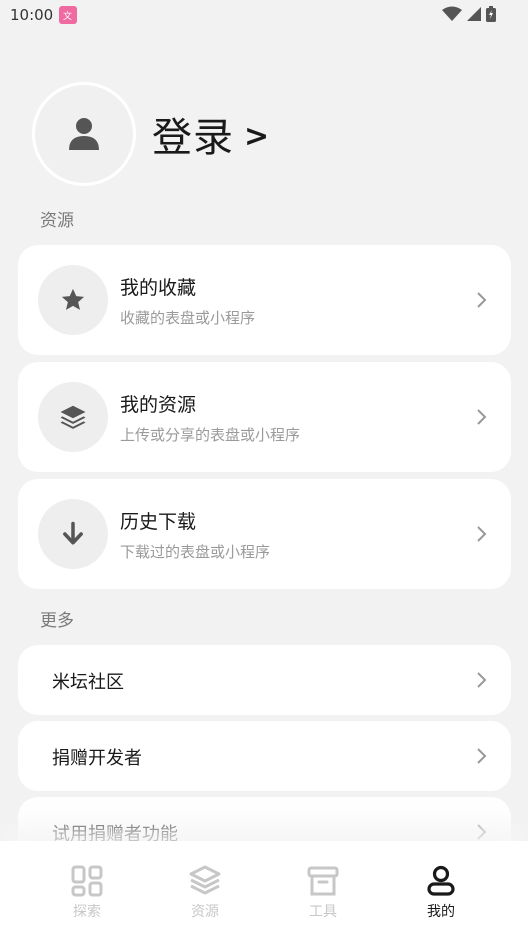 The image size is (528, 939). Describe the element at coordinates (97, 758) in the screenshot. I see `donate-developer-title: 捐赠开发者` at that location.